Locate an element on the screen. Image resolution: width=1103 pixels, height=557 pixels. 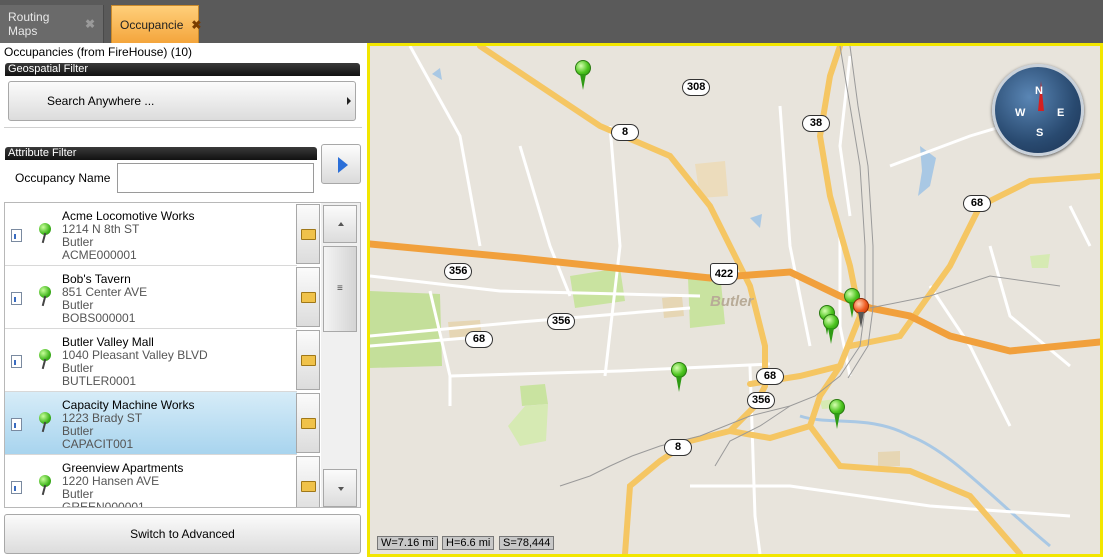
route-shield: 38 is located at coordinates (816, 123).